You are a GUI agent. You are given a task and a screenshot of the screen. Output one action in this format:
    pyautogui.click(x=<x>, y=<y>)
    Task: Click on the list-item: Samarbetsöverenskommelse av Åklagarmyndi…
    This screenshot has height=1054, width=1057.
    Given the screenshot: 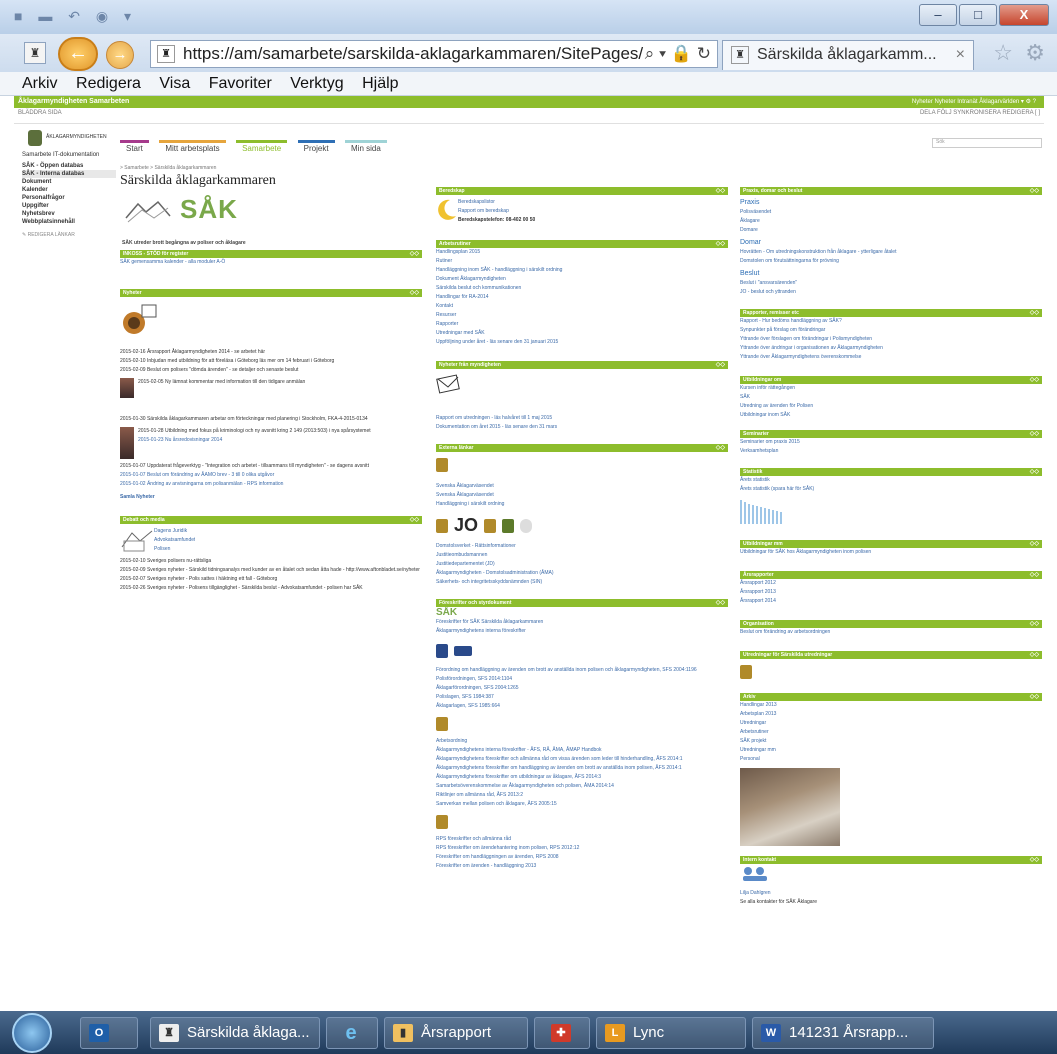 What is the action you would take?
    pyautogui.click(x=582, y=786)
    